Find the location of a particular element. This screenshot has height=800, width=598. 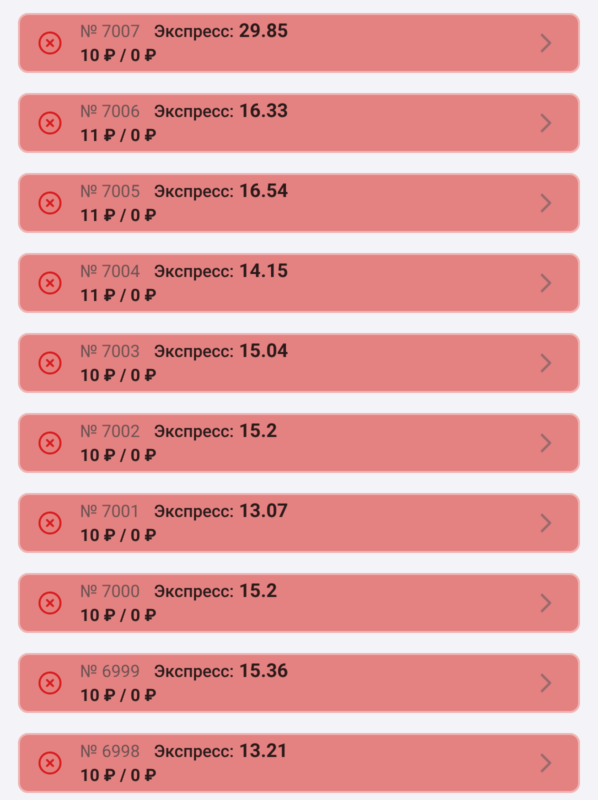

bet-number: № 6999 is located at coordinates (110, 672).